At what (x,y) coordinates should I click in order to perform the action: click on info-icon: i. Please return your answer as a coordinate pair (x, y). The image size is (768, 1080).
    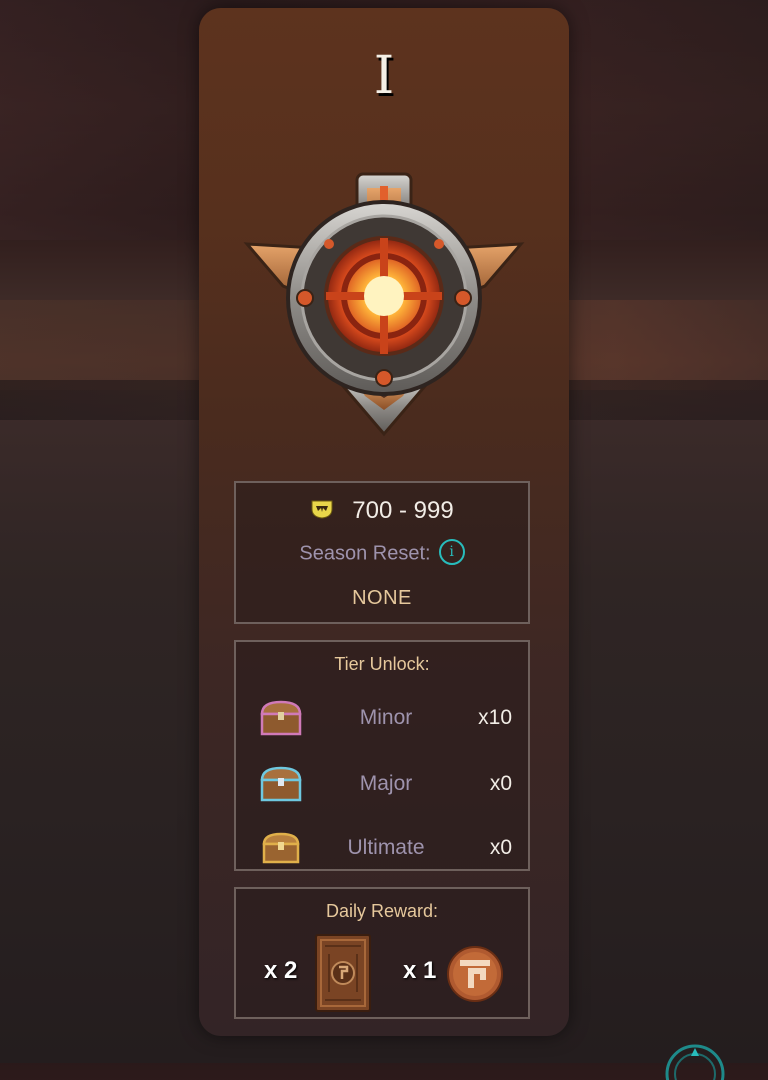
    Looking at the image, I should click on (451, 552).